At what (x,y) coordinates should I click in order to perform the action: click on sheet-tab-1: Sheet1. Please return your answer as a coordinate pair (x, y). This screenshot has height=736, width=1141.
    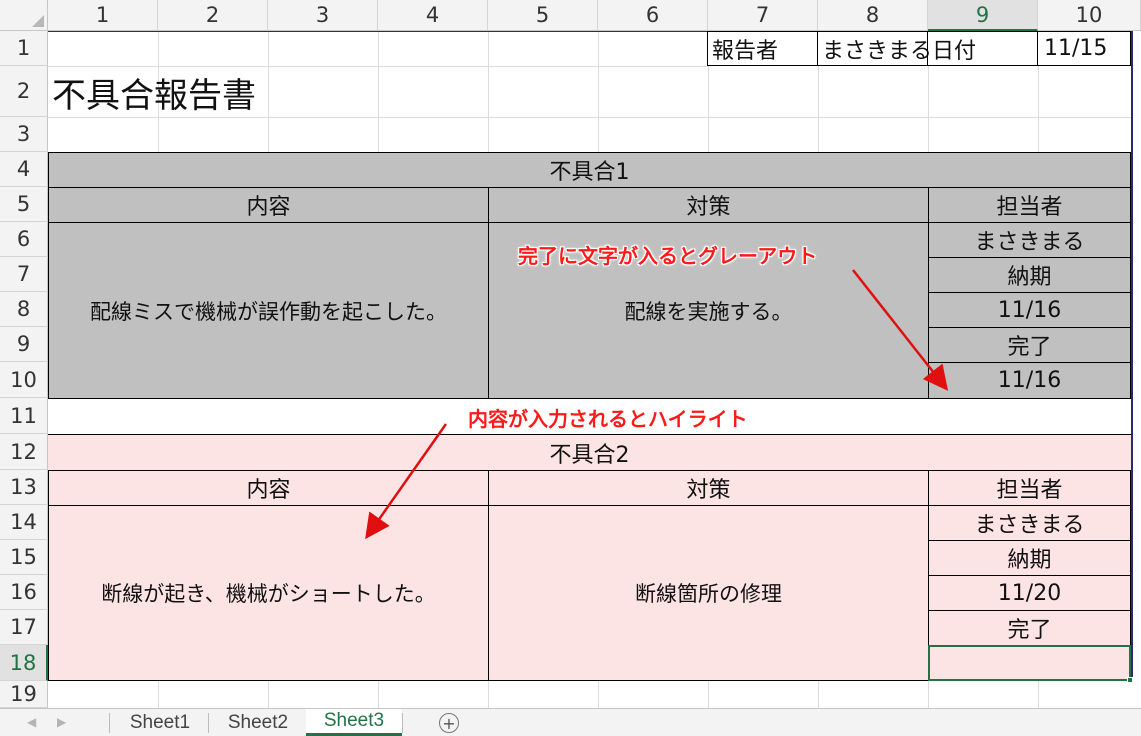
    Looking at the image, I should click on (160, 722).